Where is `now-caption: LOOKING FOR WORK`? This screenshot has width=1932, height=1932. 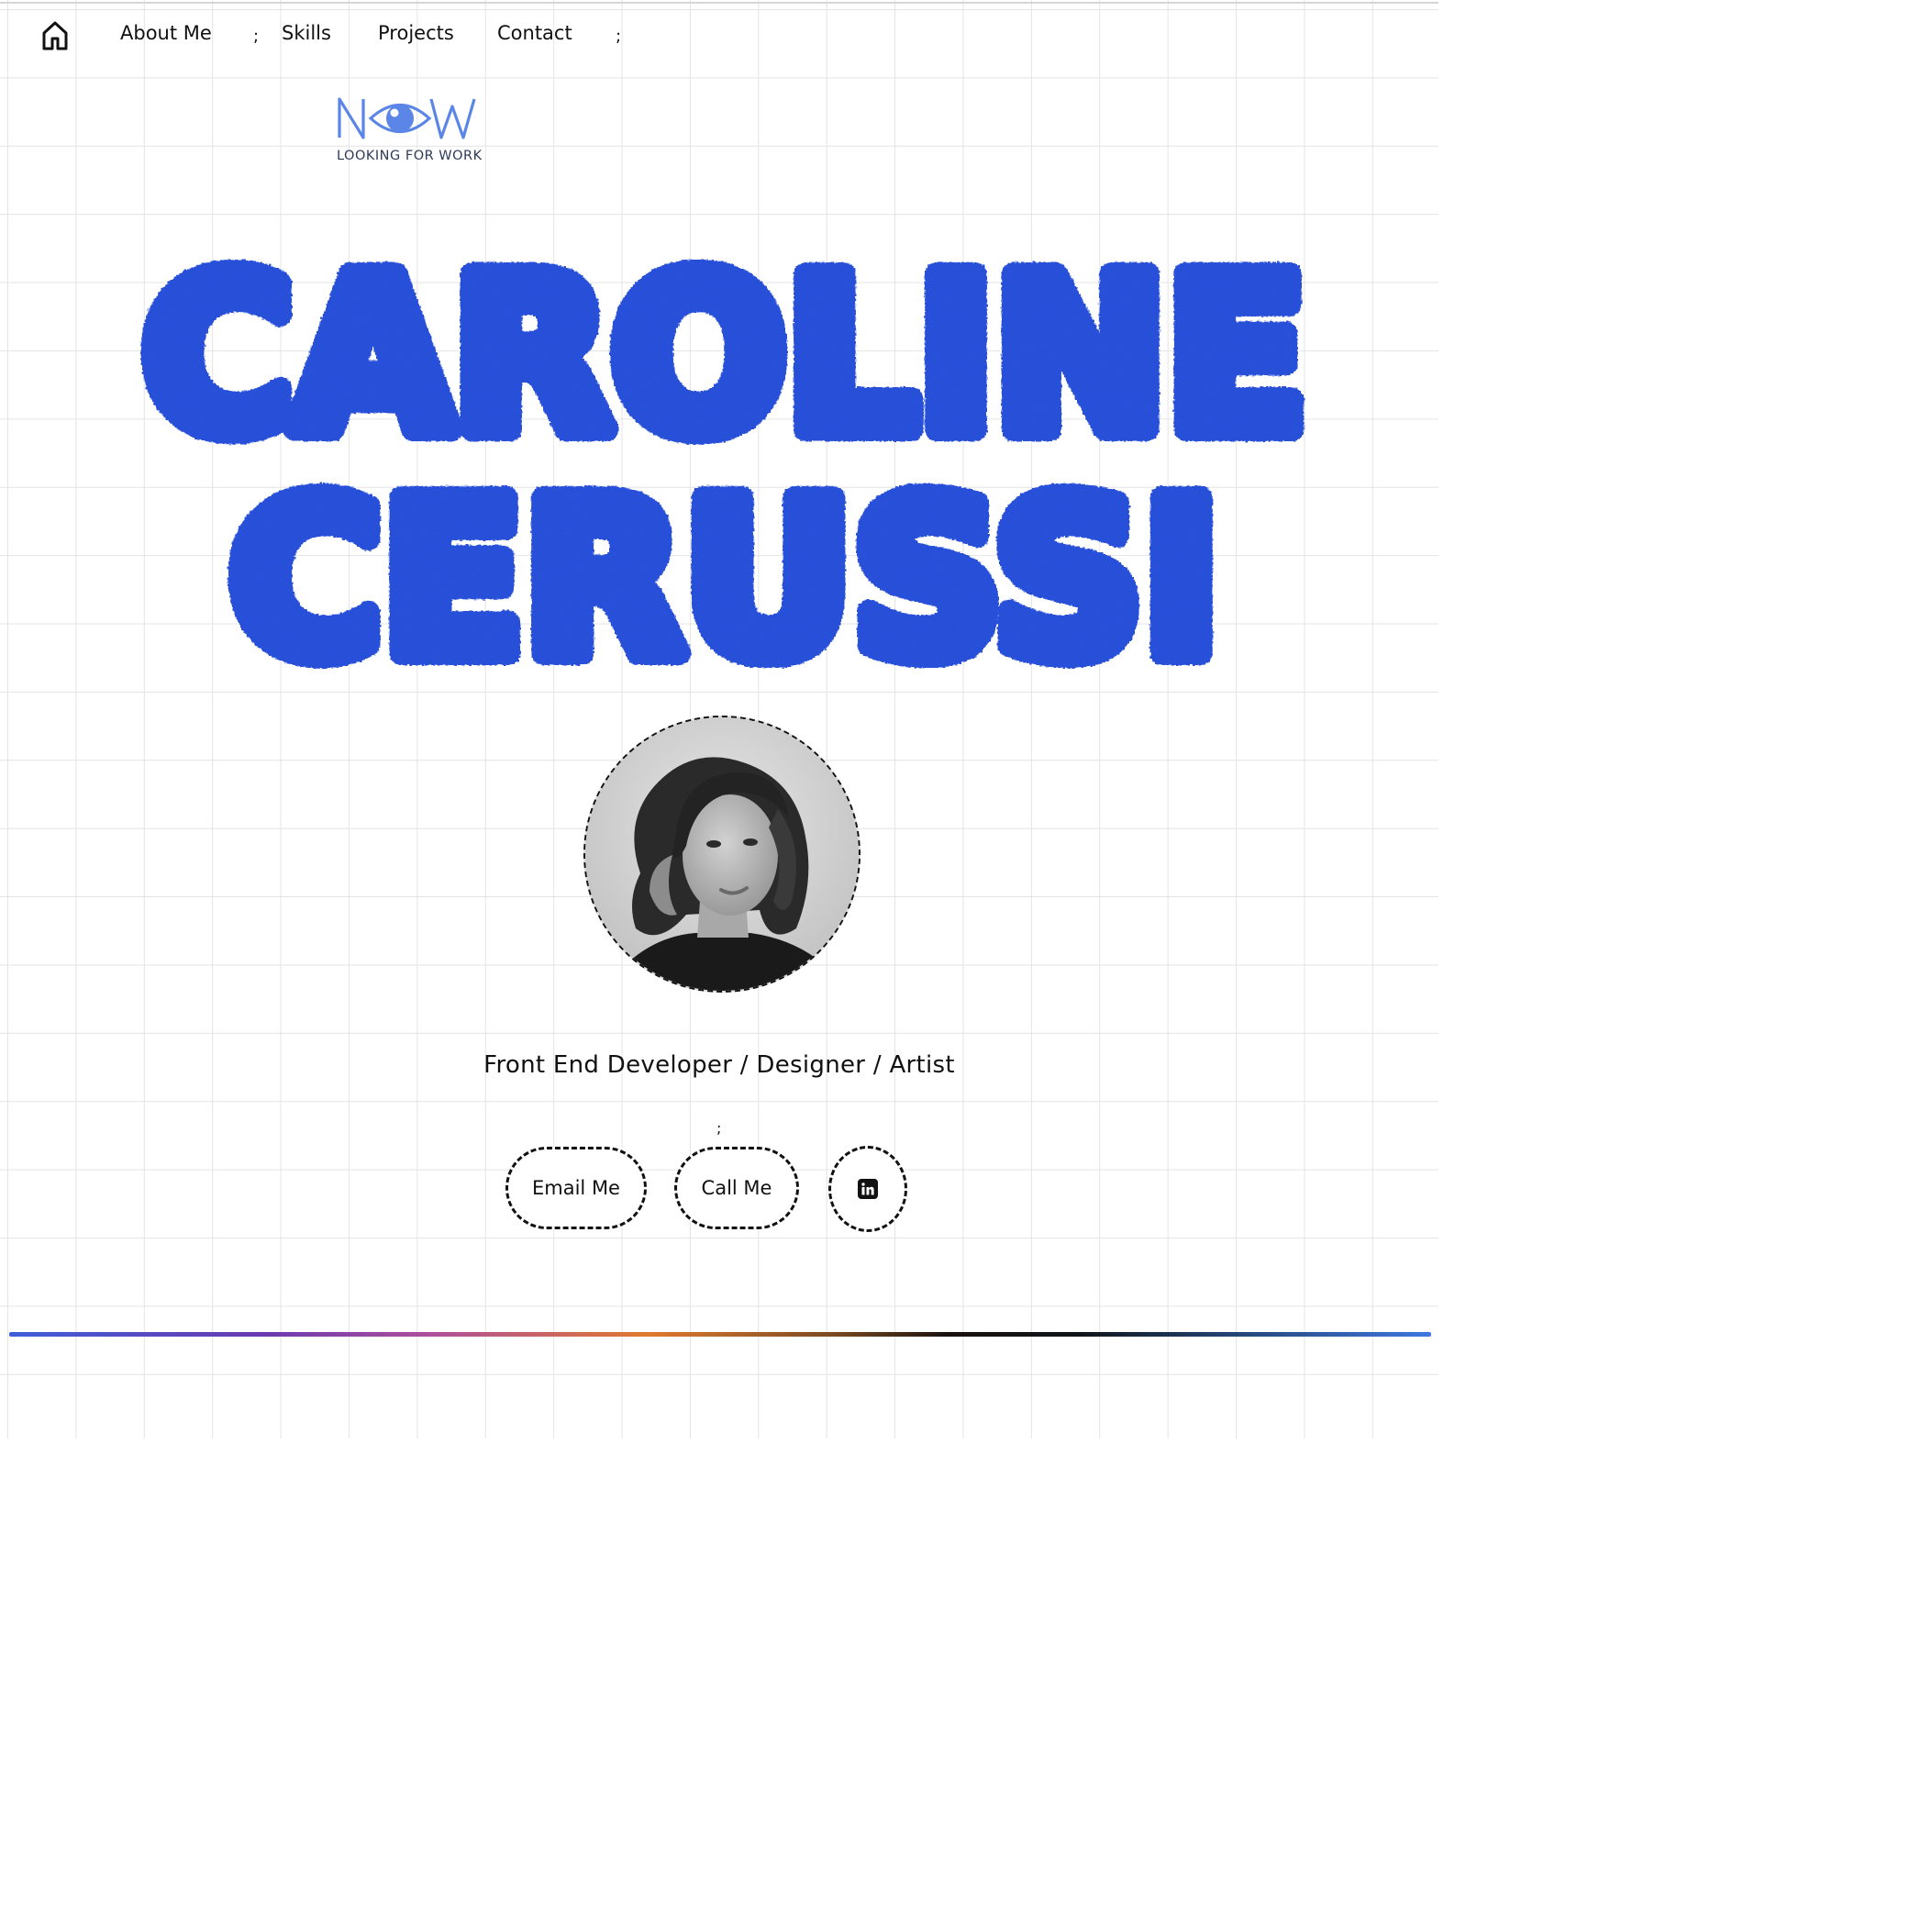 now-caption: LOOKING FOR WORK is located at coordinates (410, 156).